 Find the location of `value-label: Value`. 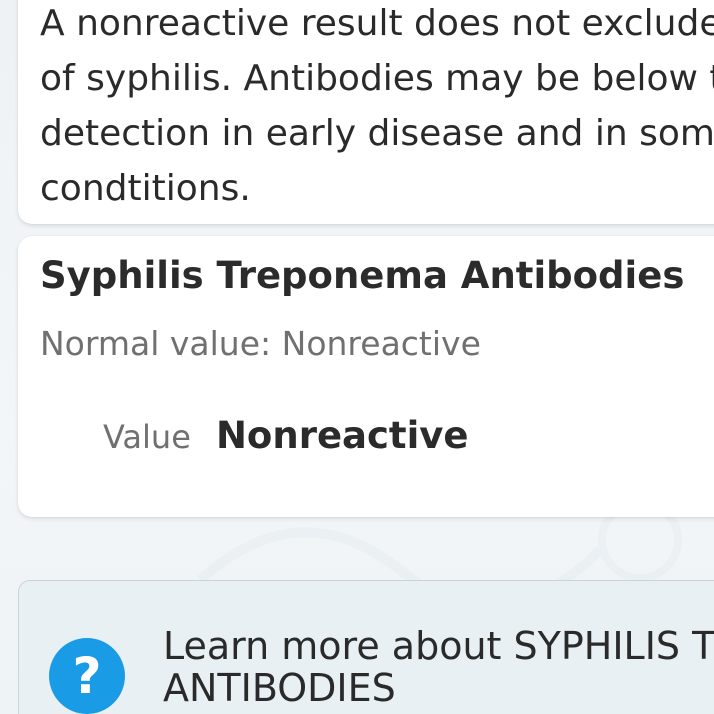

value-label: Value is located at coordinates (147, 437).